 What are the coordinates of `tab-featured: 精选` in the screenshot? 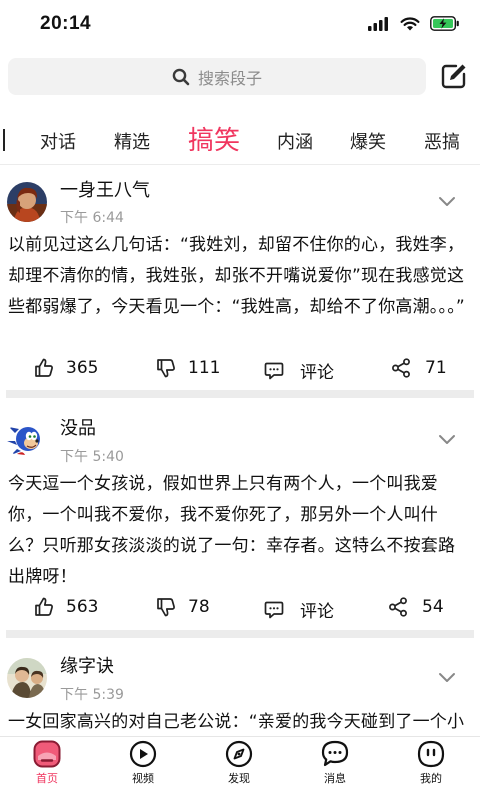 It's located at (132, 141).